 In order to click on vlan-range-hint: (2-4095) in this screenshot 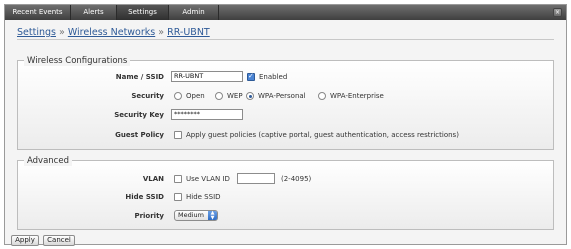, I will do `click(296, 179)`.